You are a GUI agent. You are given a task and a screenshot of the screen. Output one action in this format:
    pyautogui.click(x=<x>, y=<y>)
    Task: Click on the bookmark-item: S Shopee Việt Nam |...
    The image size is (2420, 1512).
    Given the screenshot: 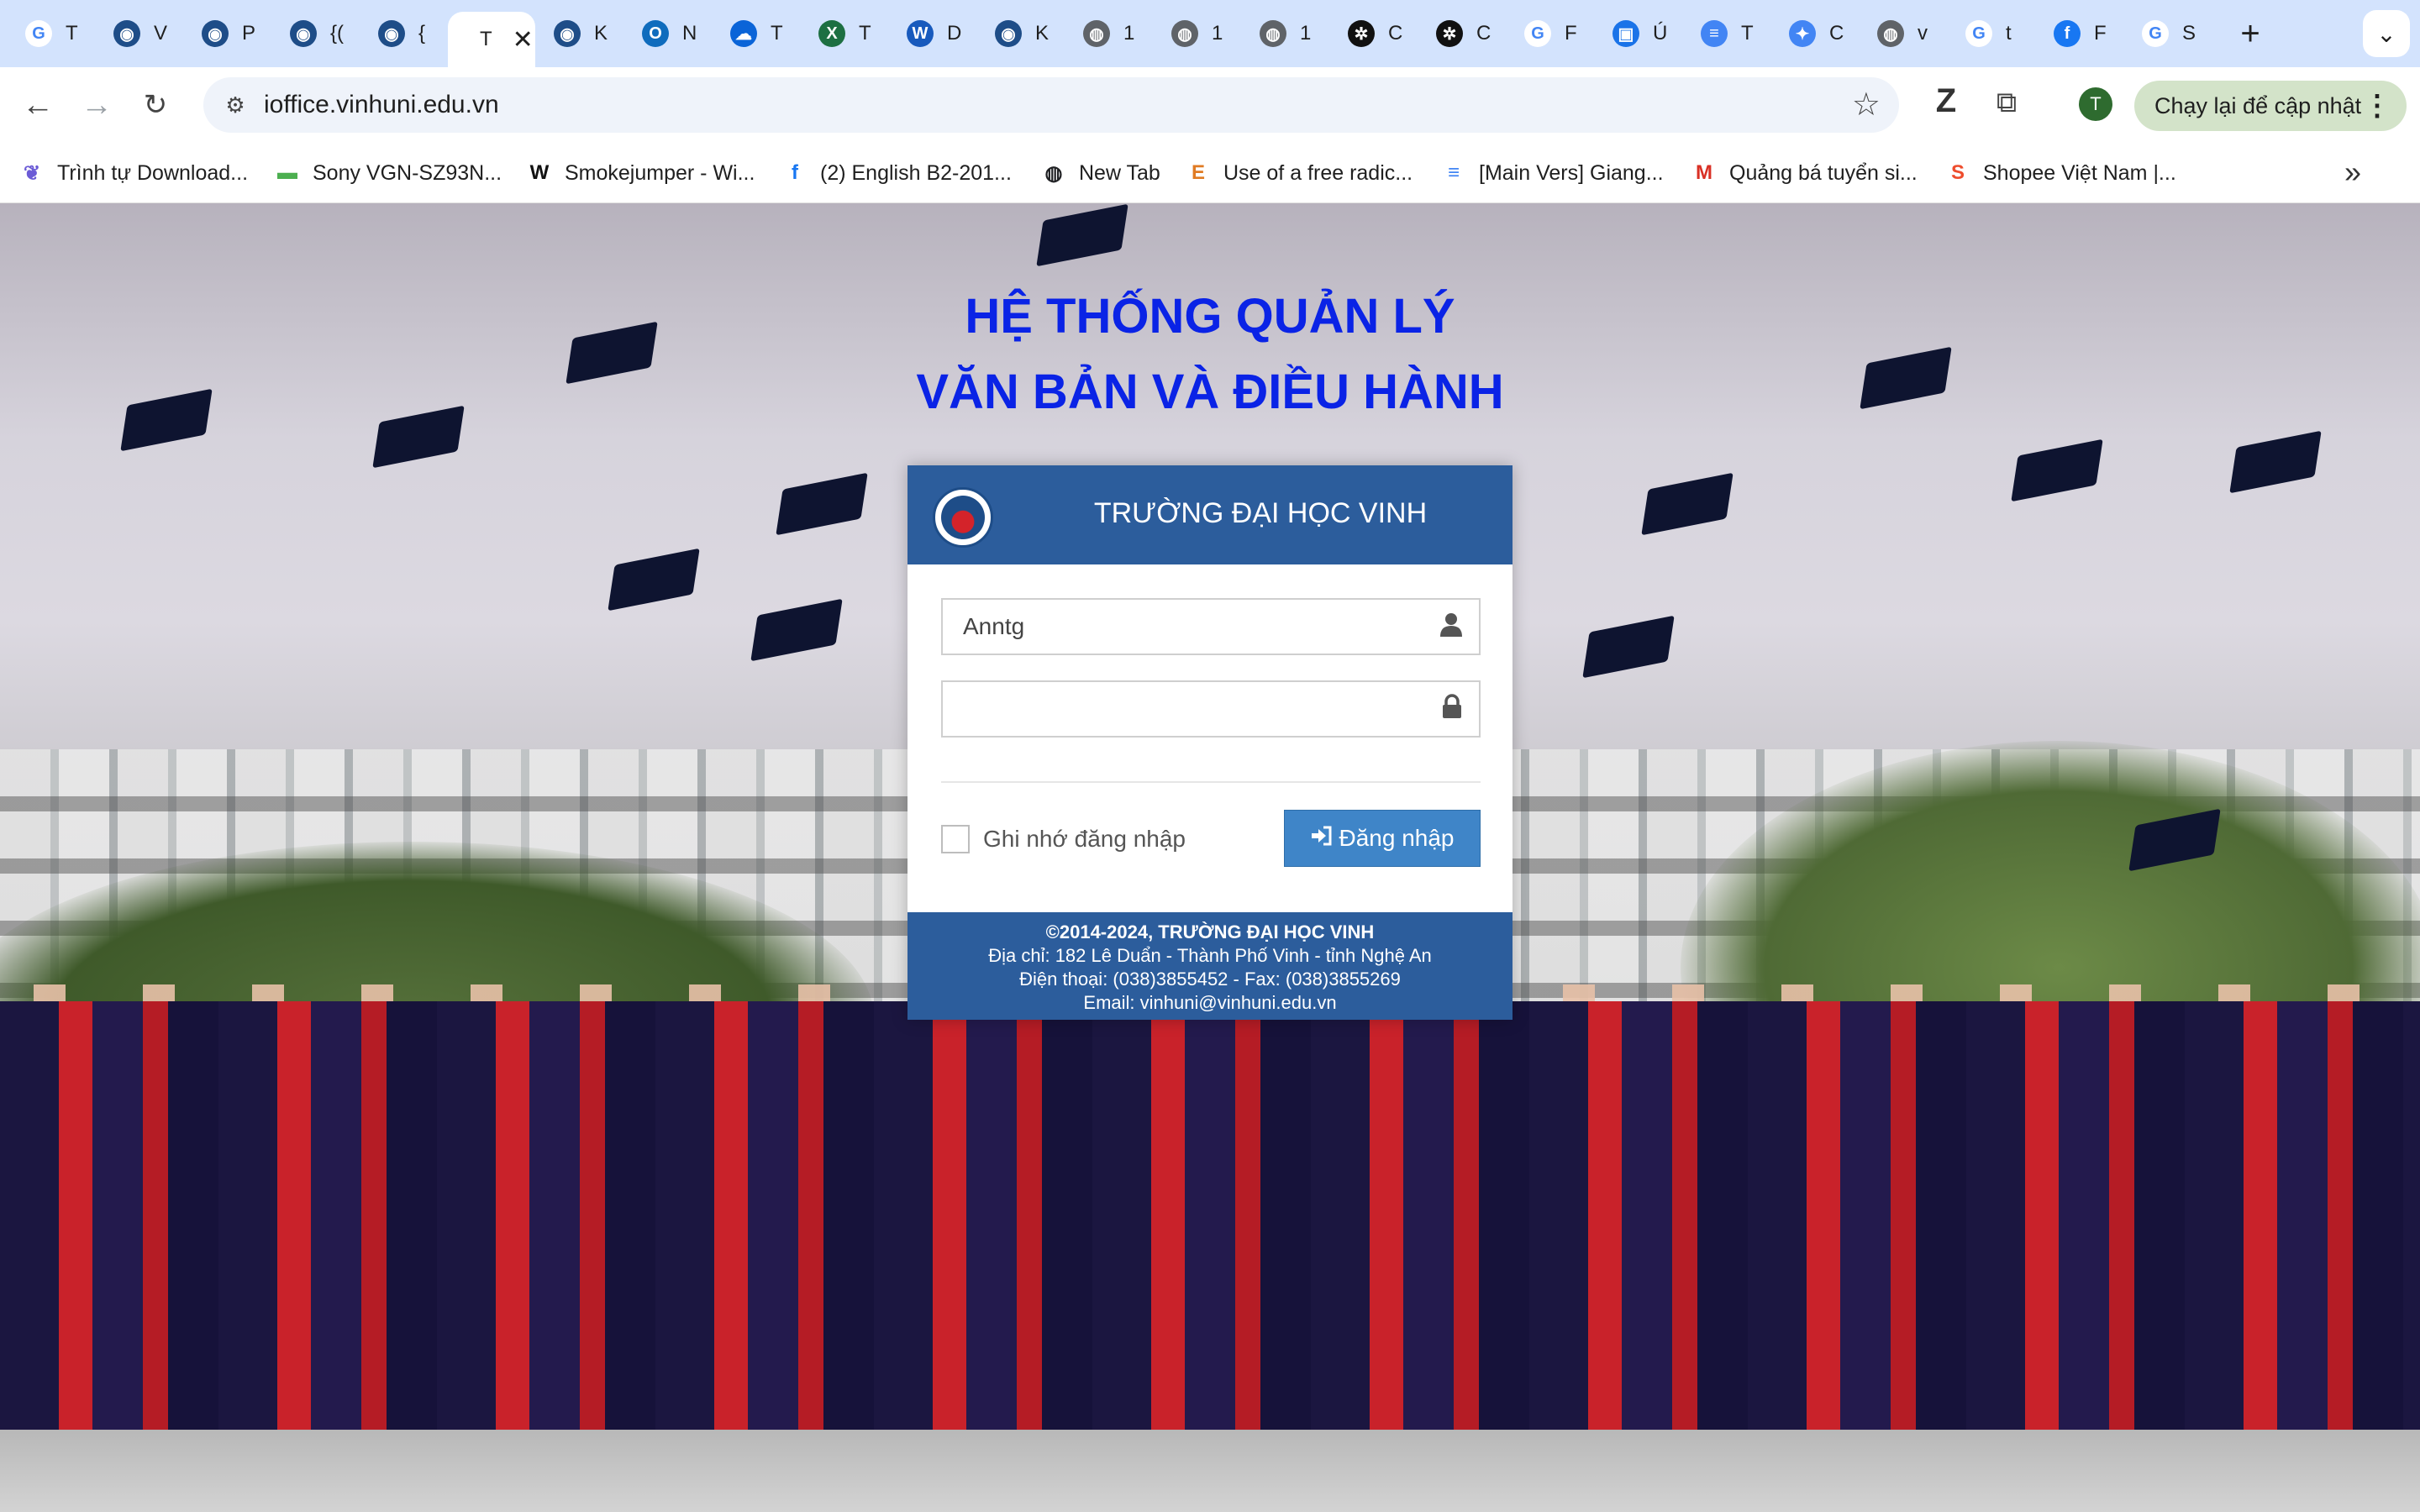 What is the action you would take?
    pyautogui.click(x=2060, y=173)
    